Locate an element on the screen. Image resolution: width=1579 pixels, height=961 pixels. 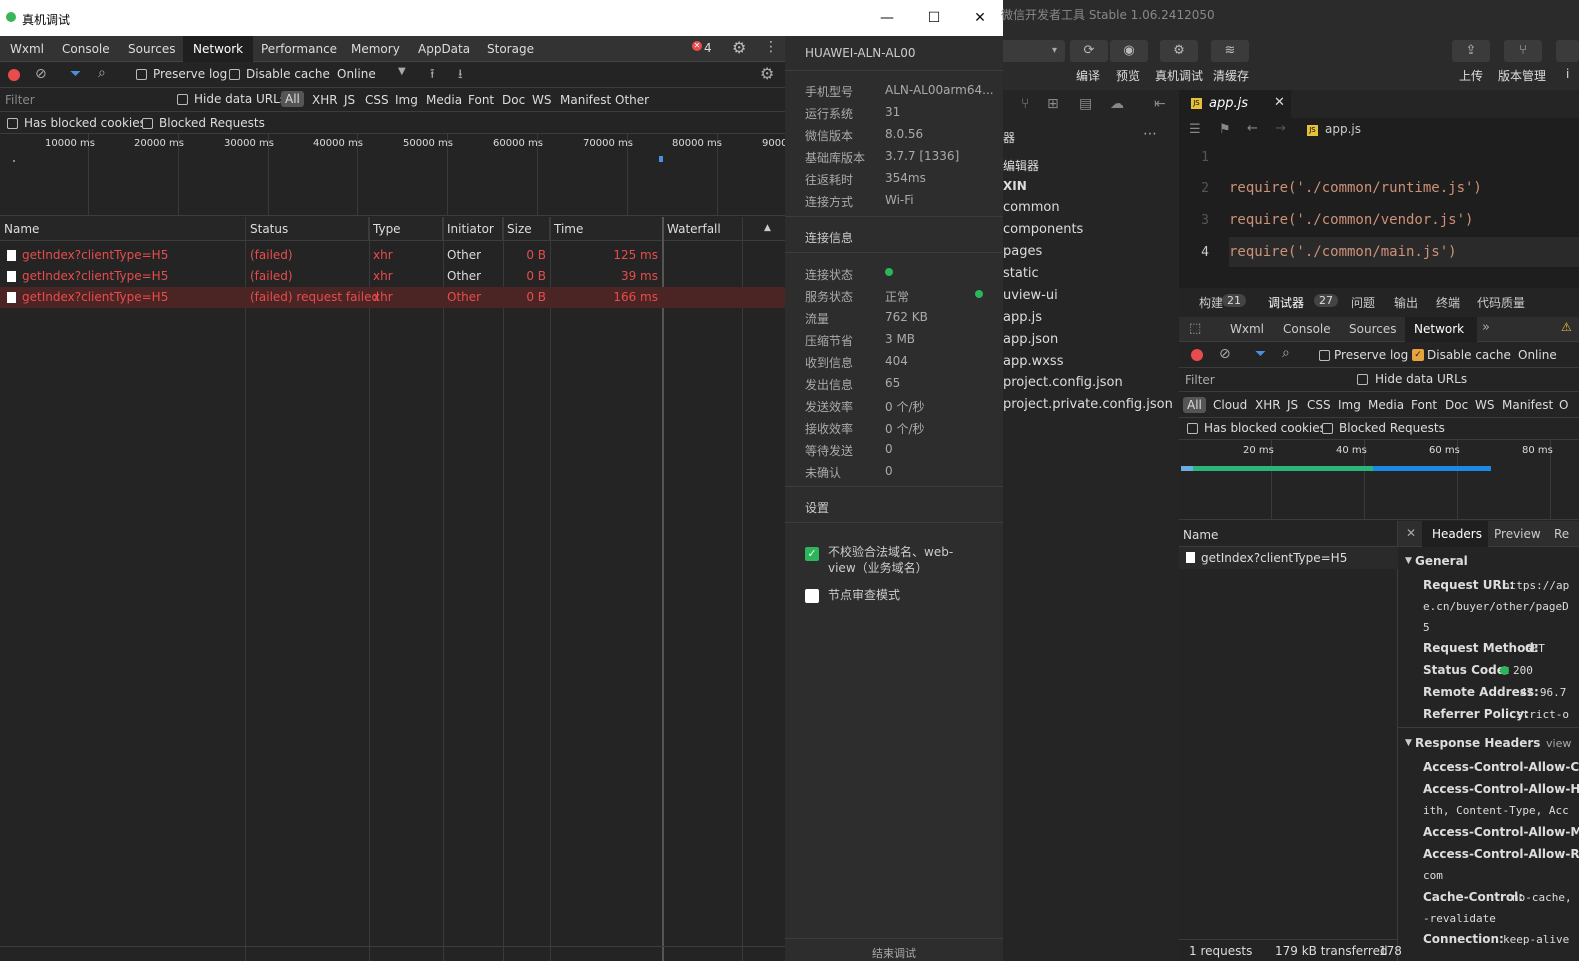
upload-icon: ⇪ is located at coordinates (1471, 51).